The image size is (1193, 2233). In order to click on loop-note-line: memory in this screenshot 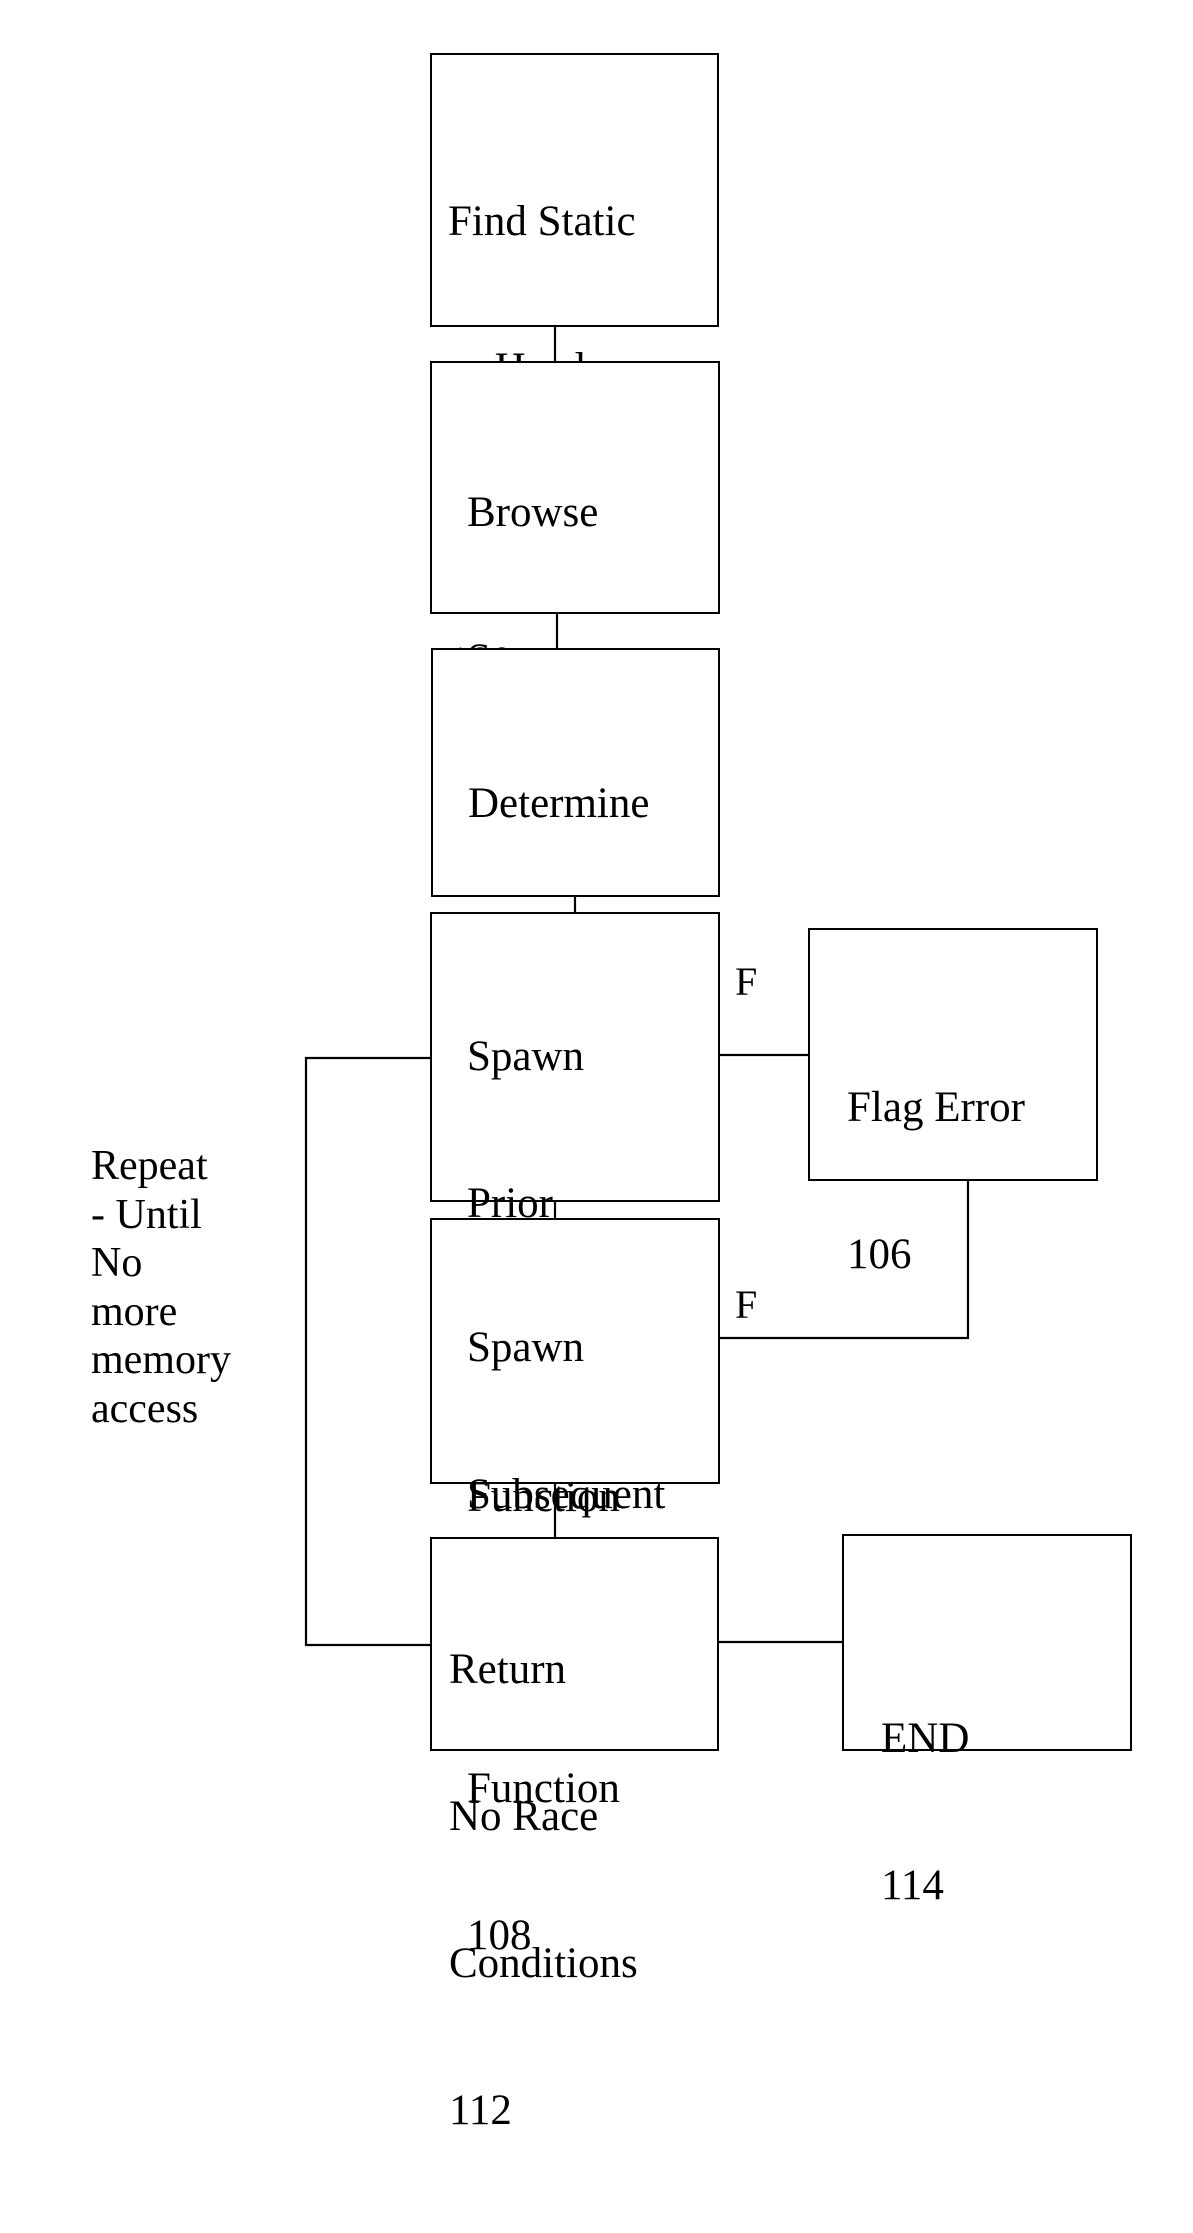, I will do `click(161, 1360)`.